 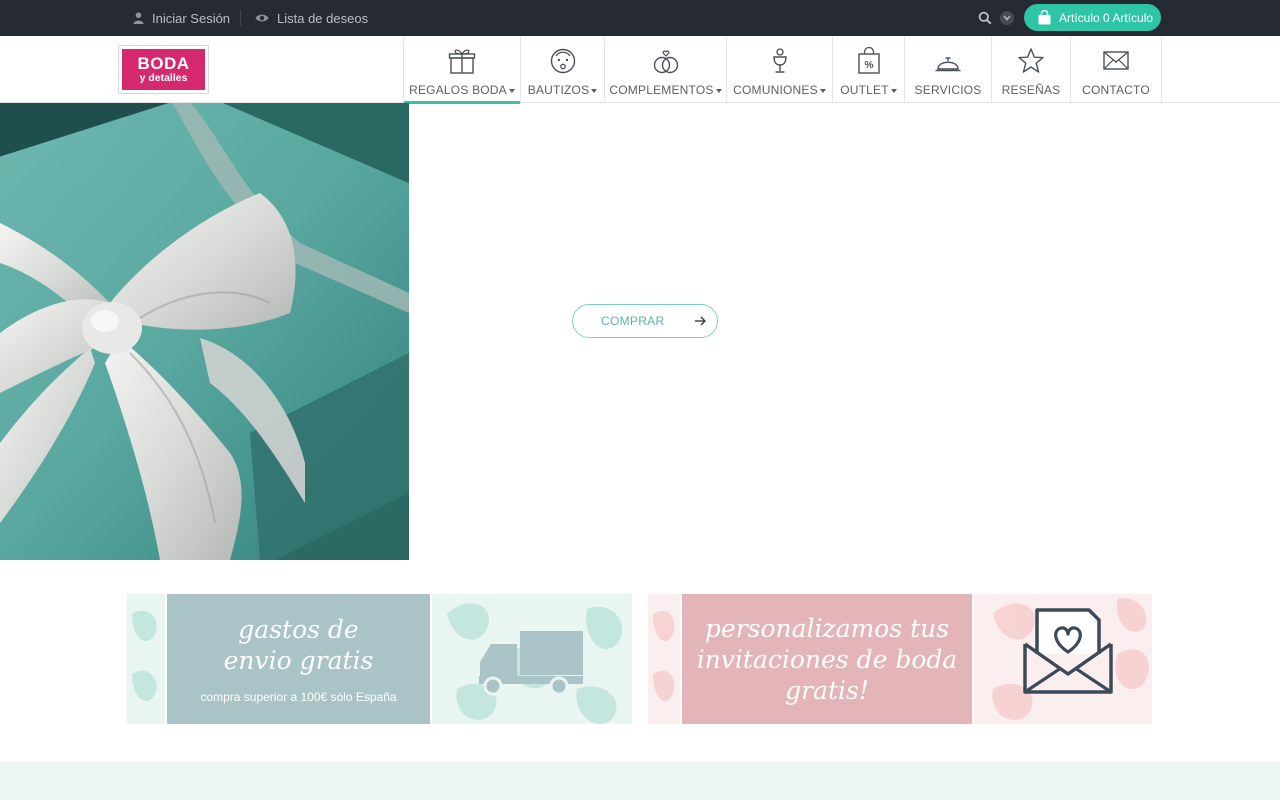 I want to click on envelope-heart-icon, so click(x=1068, y=651).